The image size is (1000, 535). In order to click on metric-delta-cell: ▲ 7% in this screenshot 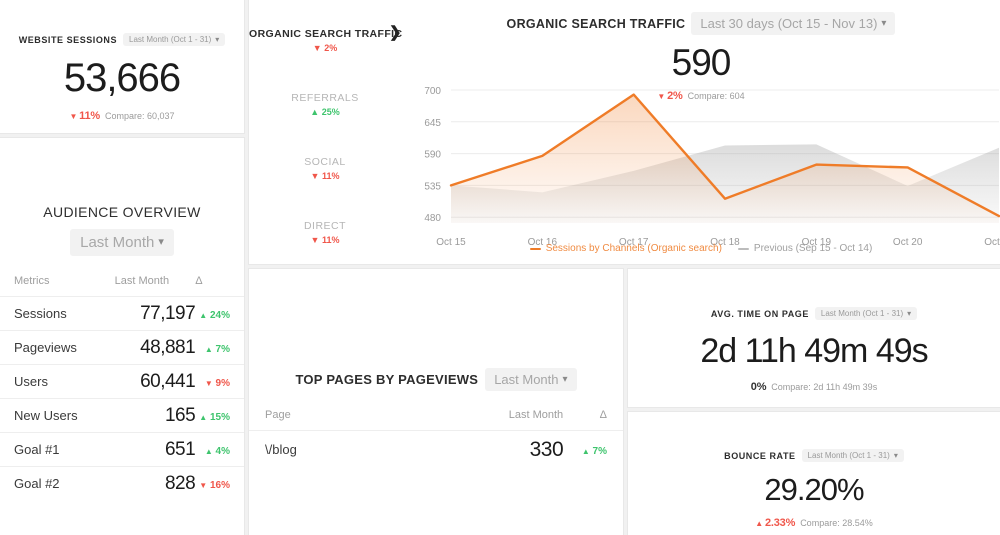, I will do `click(219, 347)`.